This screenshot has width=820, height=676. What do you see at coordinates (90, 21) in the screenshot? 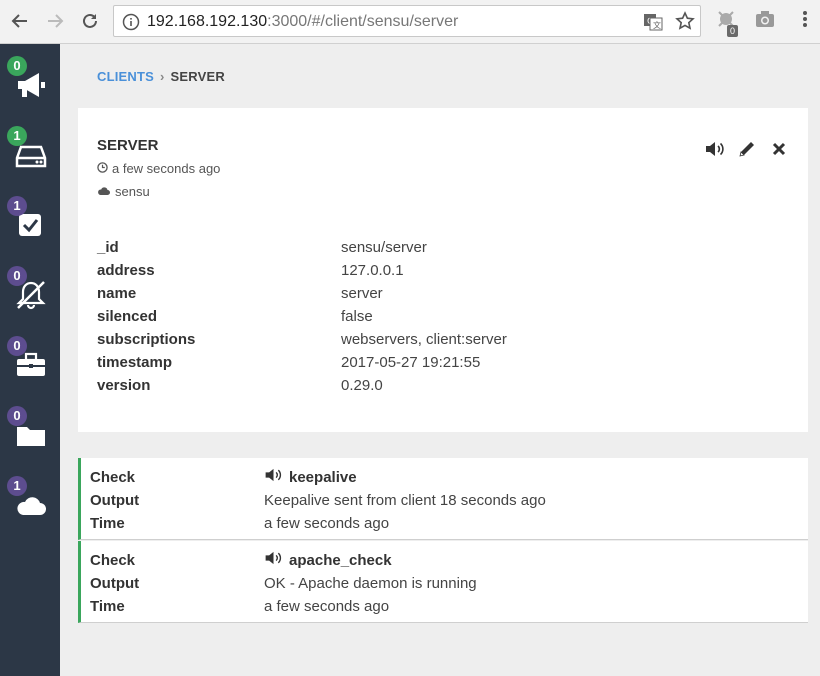
I see `reload-icon` at bounding box center [90, 21].